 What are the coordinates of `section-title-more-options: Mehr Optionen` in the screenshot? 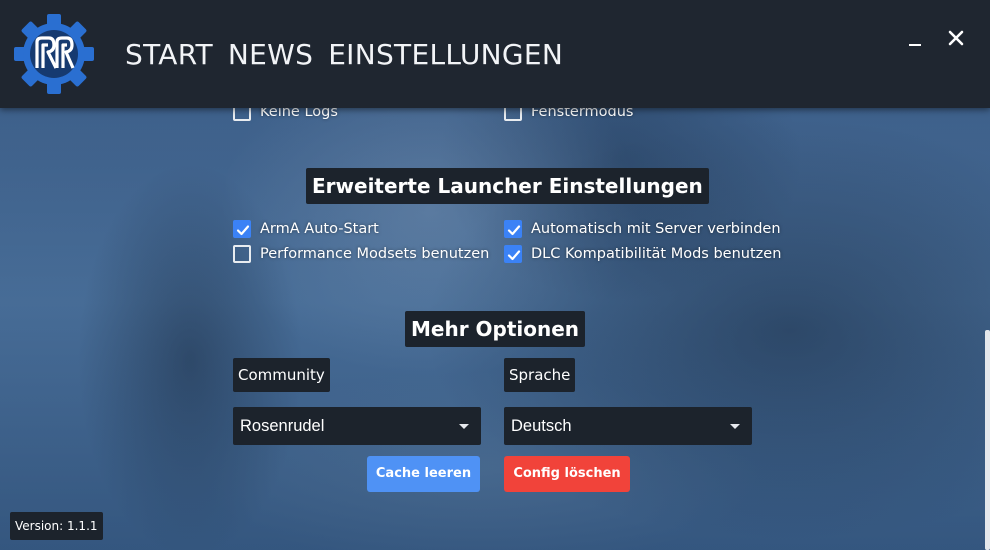 It's located at (495, 329).